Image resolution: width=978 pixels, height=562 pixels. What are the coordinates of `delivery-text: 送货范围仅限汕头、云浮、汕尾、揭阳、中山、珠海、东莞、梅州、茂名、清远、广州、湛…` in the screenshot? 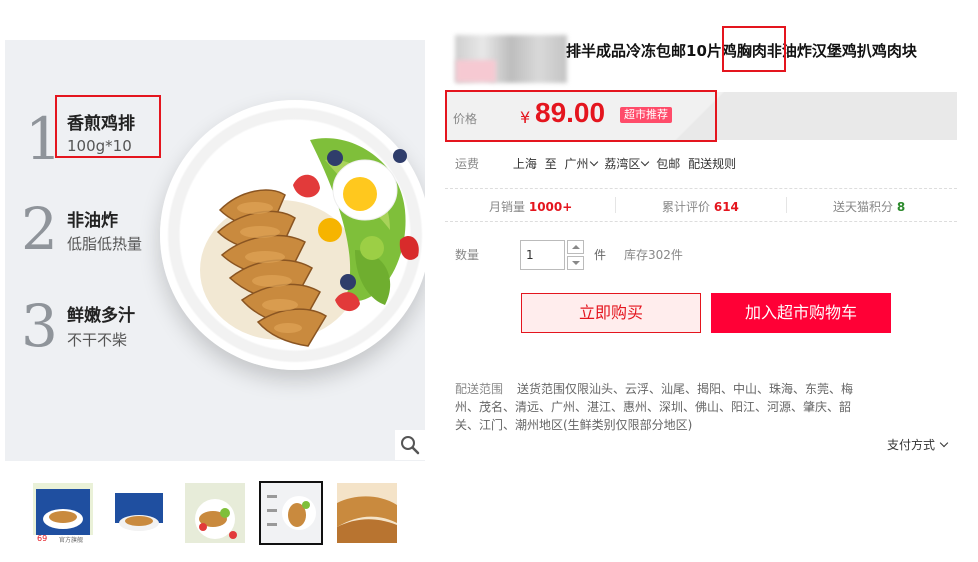 It's located at (654, 407).